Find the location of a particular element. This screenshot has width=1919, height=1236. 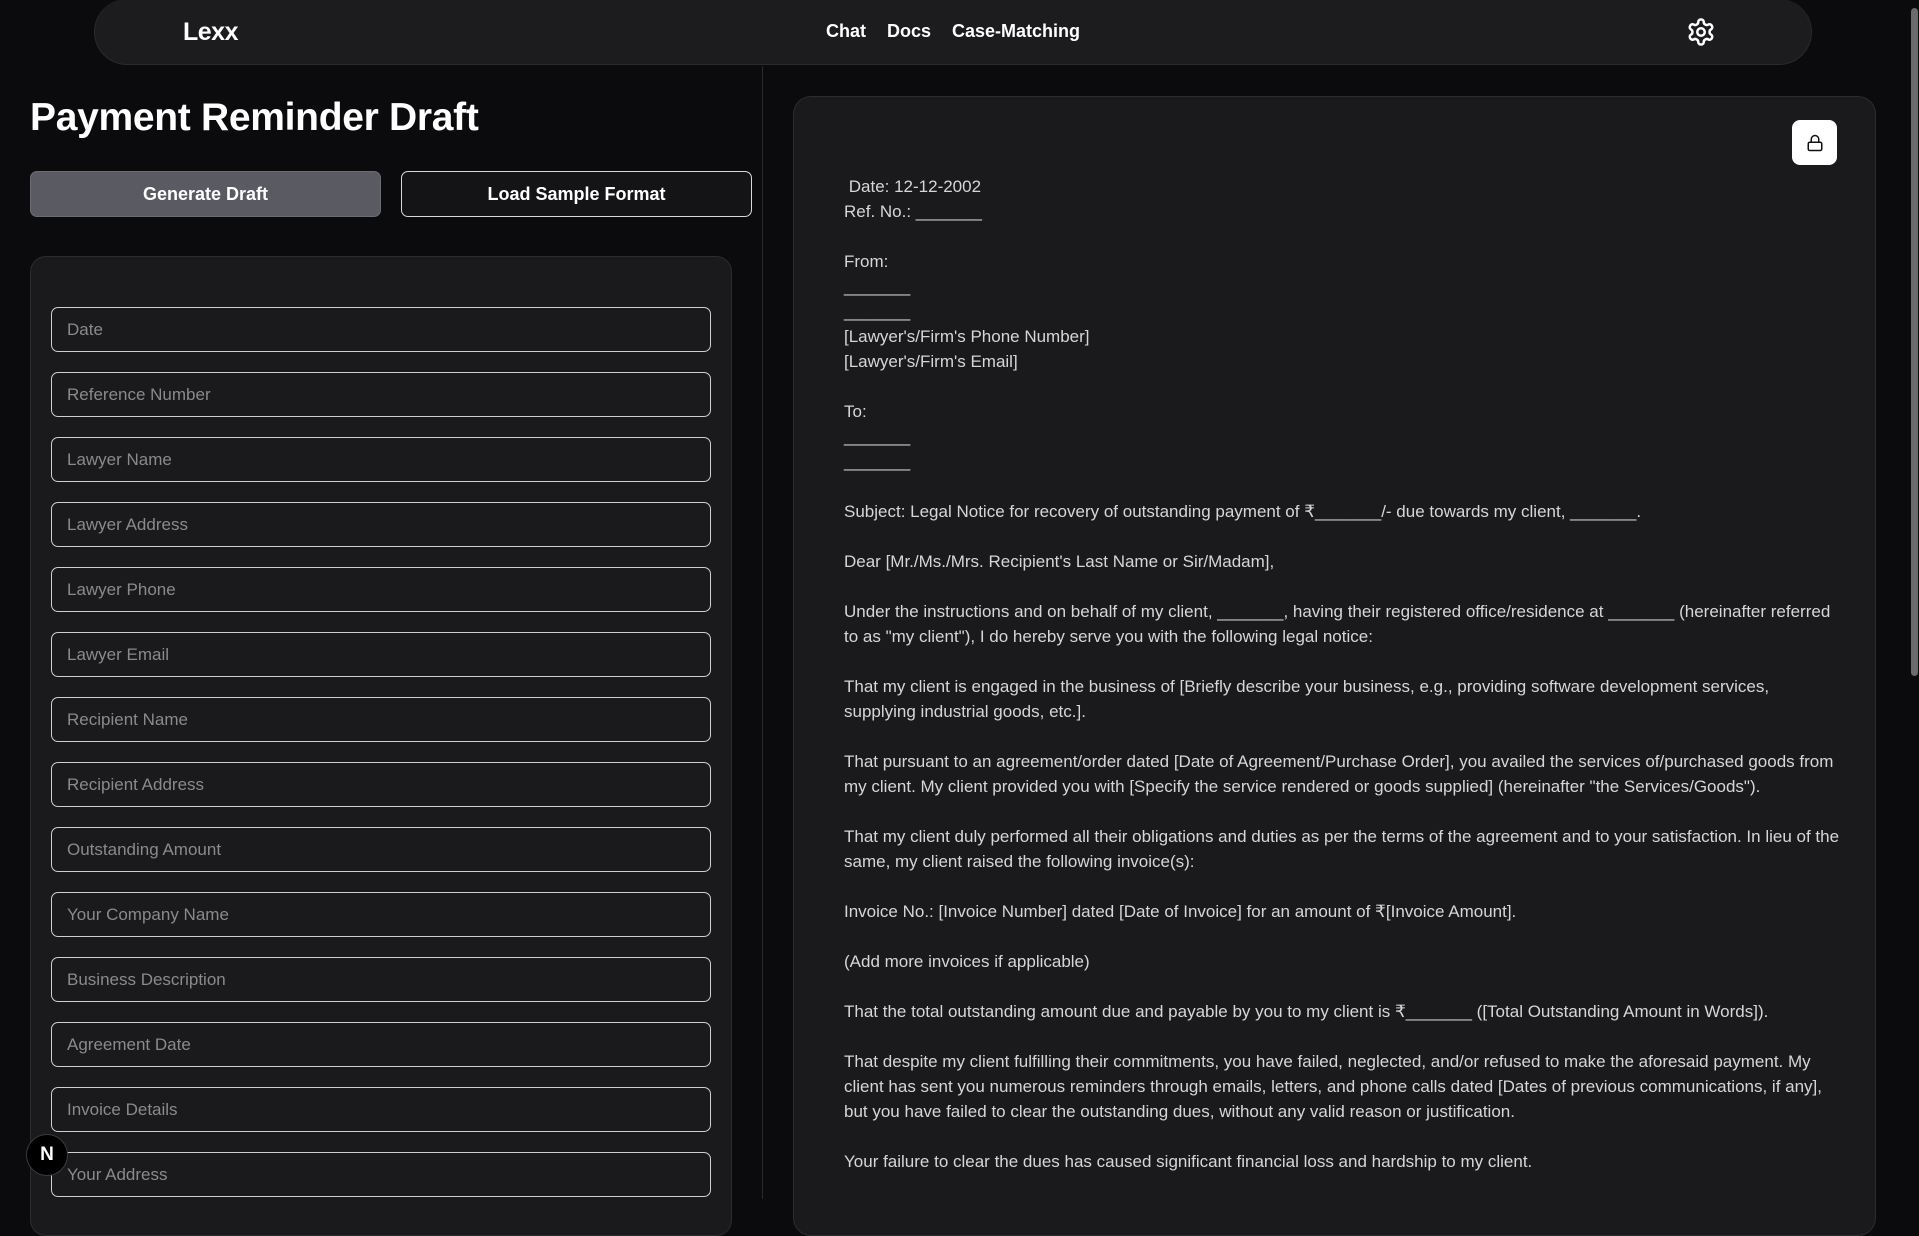

nav-link-chat: Chat is located at coordinates (846, 31).